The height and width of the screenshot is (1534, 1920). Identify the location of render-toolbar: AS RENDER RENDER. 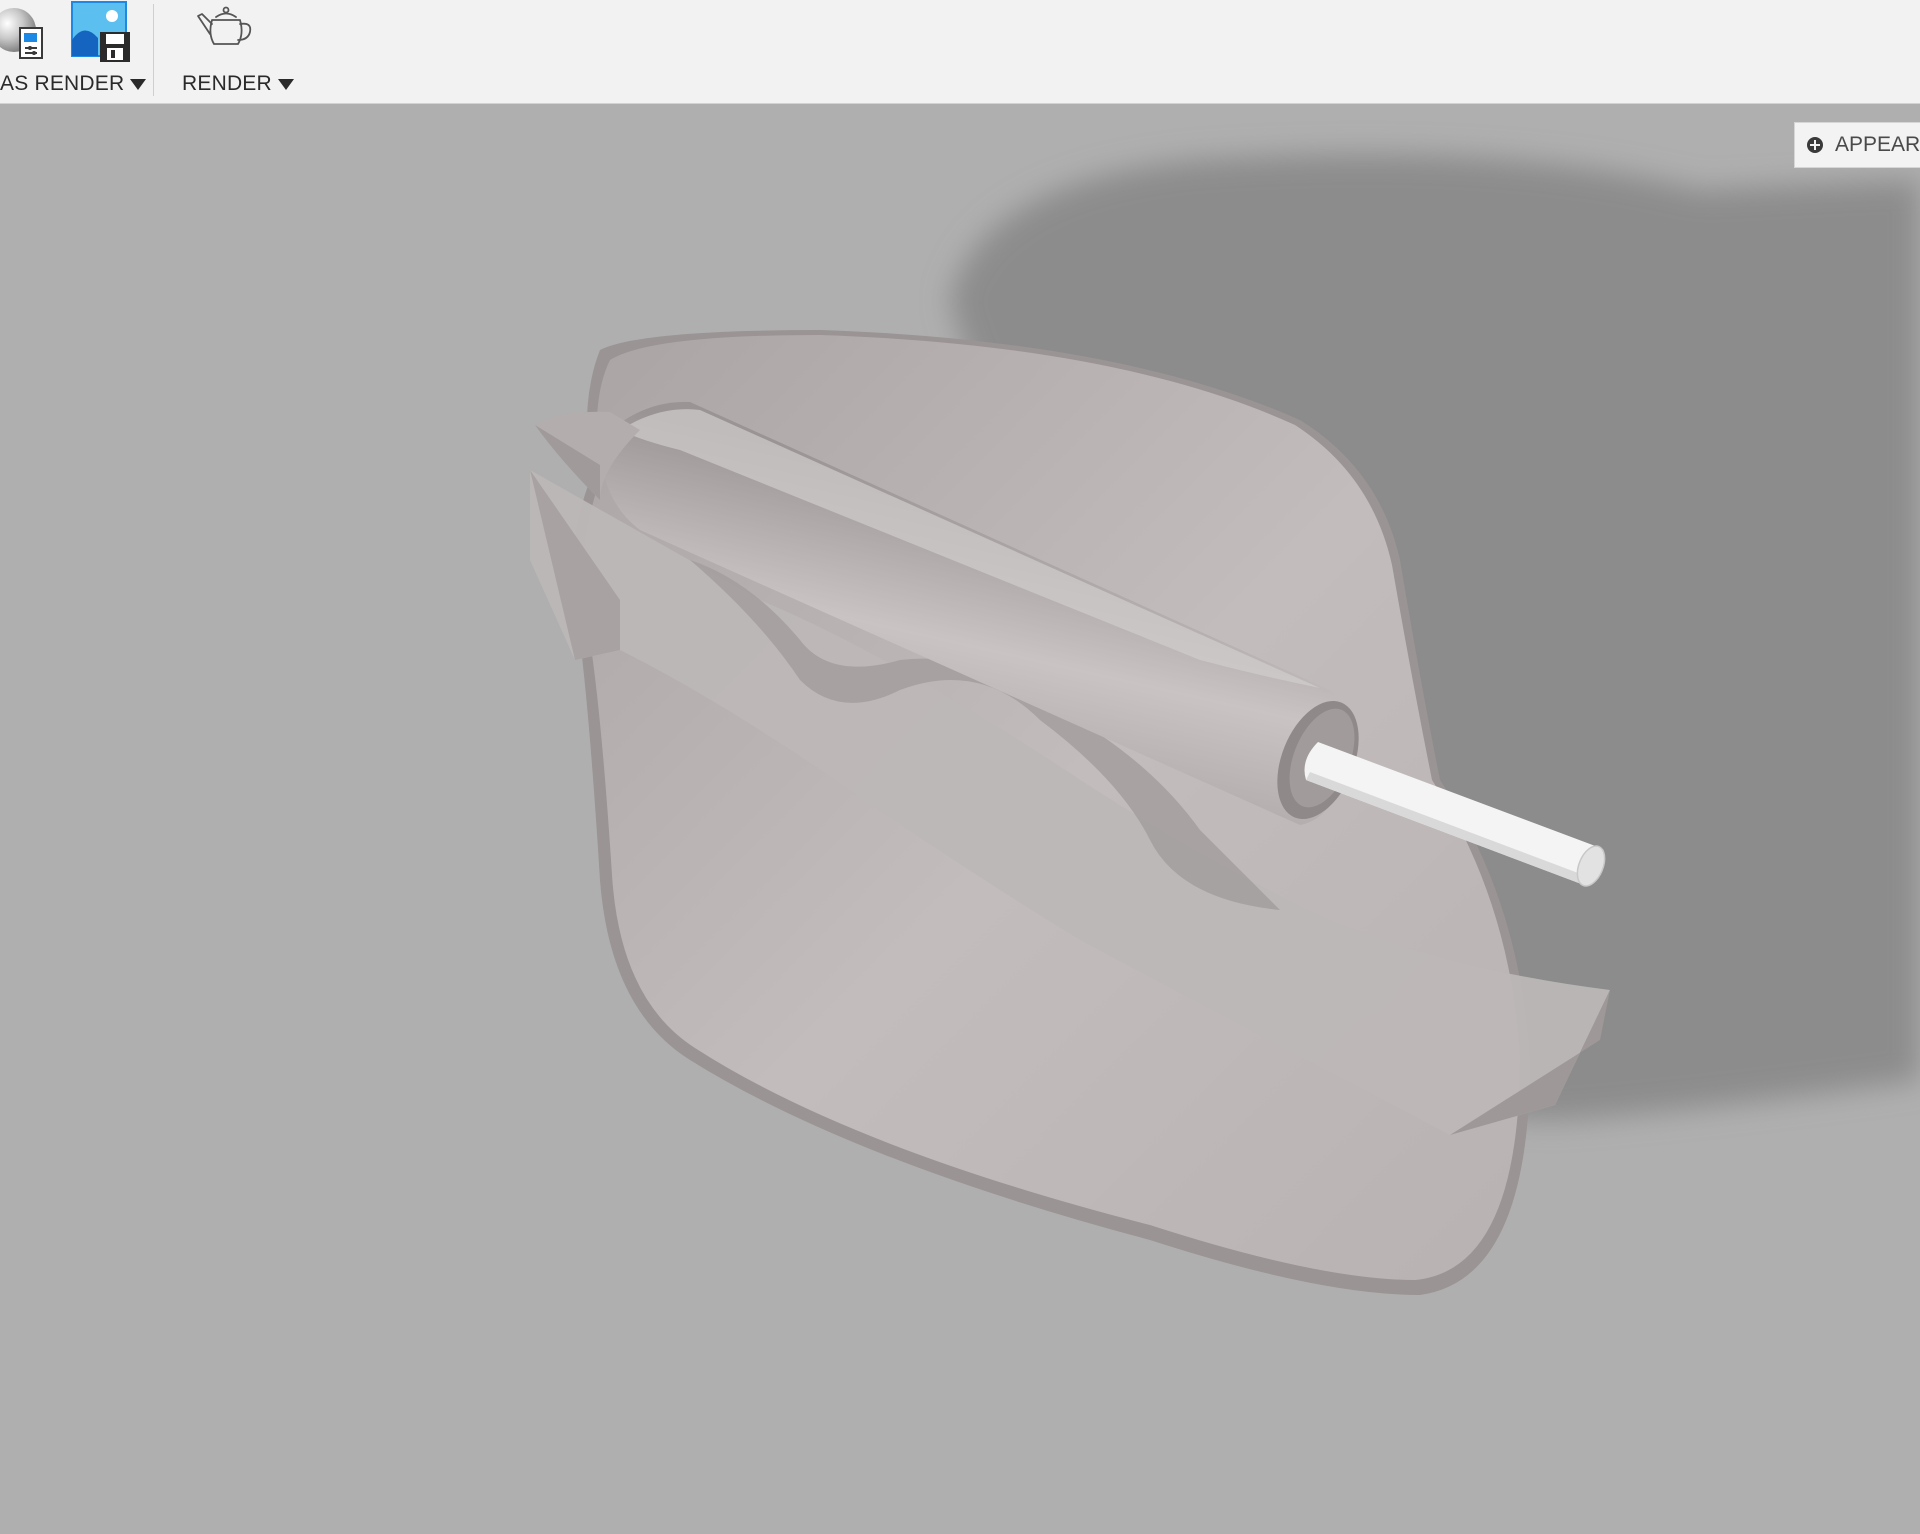
(960, 52).